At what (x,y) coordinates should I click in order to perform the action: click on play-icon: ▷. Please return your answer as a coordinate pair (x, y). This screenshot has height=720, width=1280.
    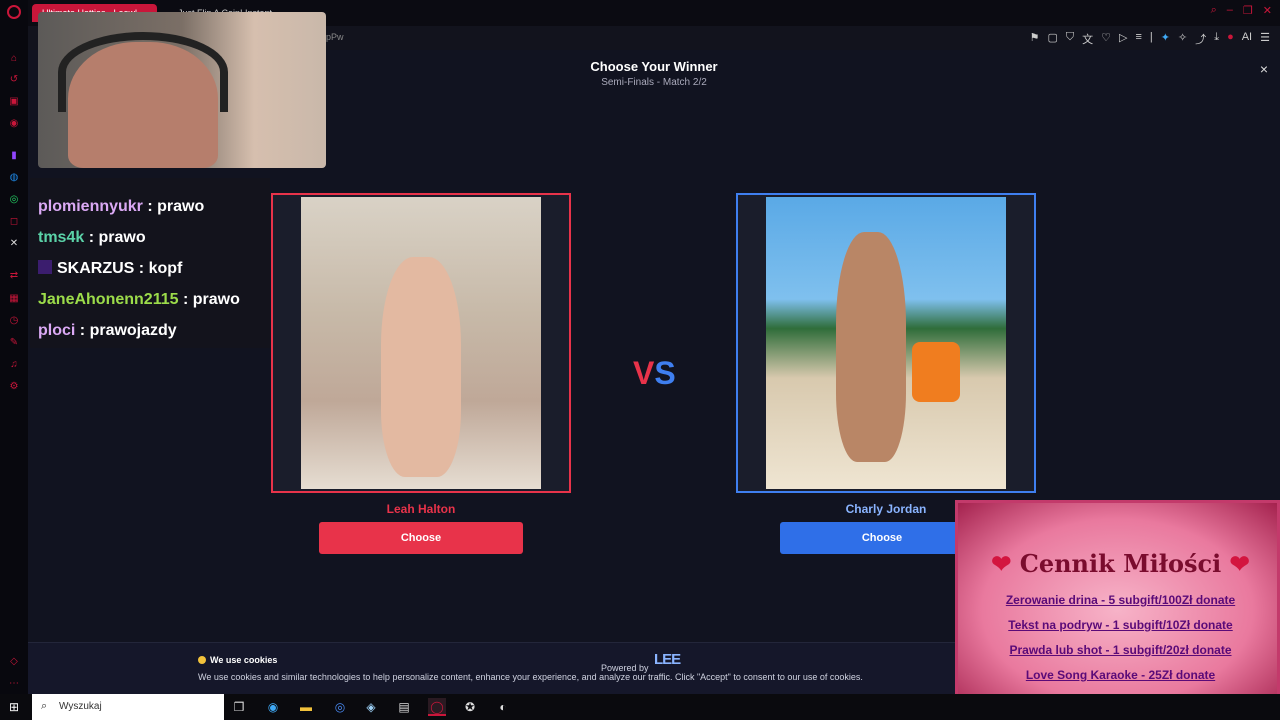
    Looking at the image, I should click on (1123, 39).